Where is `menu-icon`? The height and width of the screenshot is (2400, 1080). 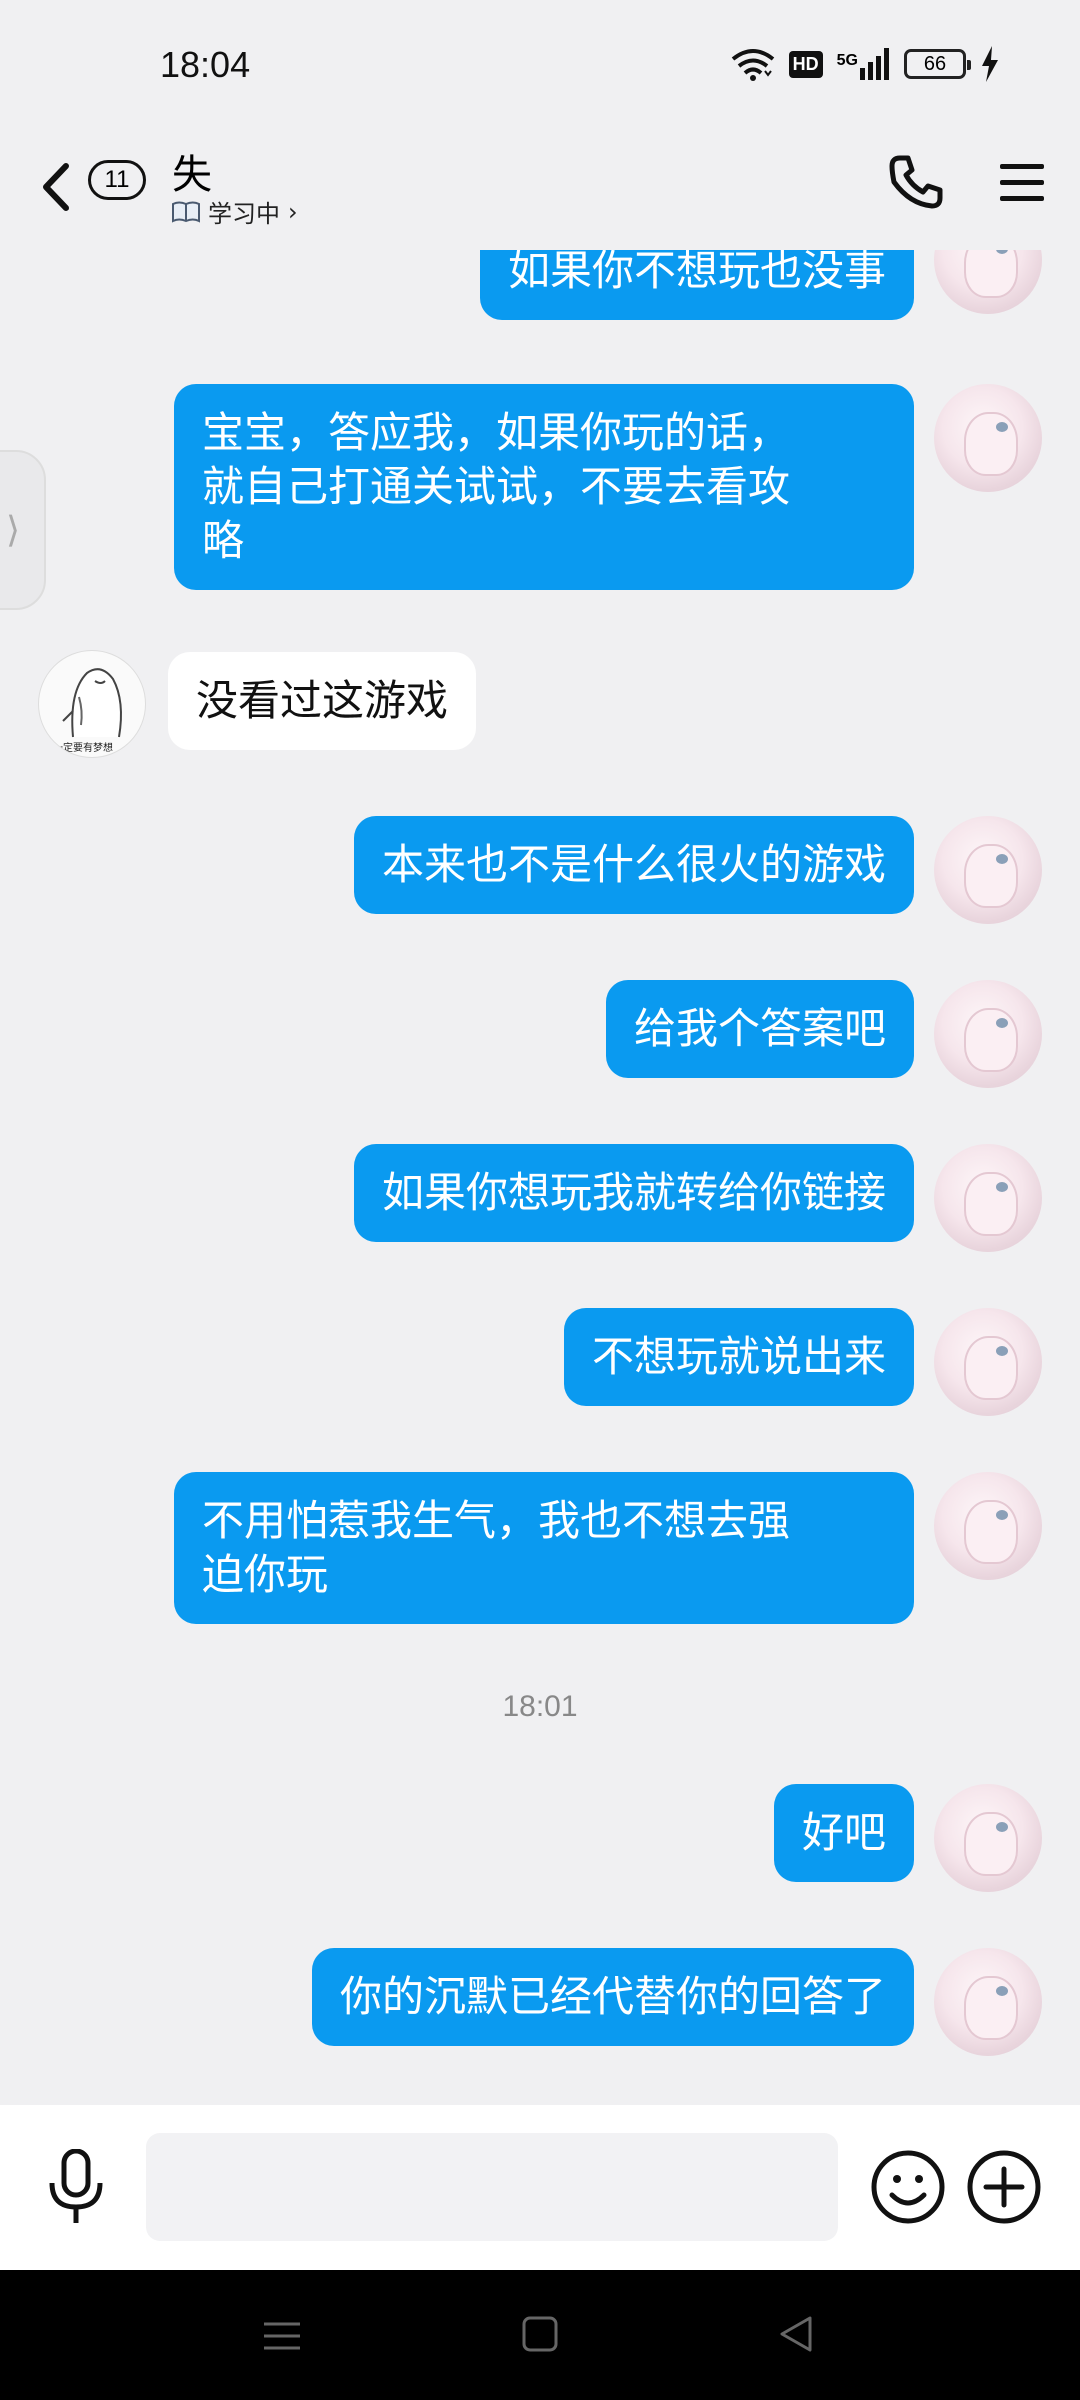
menu-icon is located at coordinates (1022, 182).